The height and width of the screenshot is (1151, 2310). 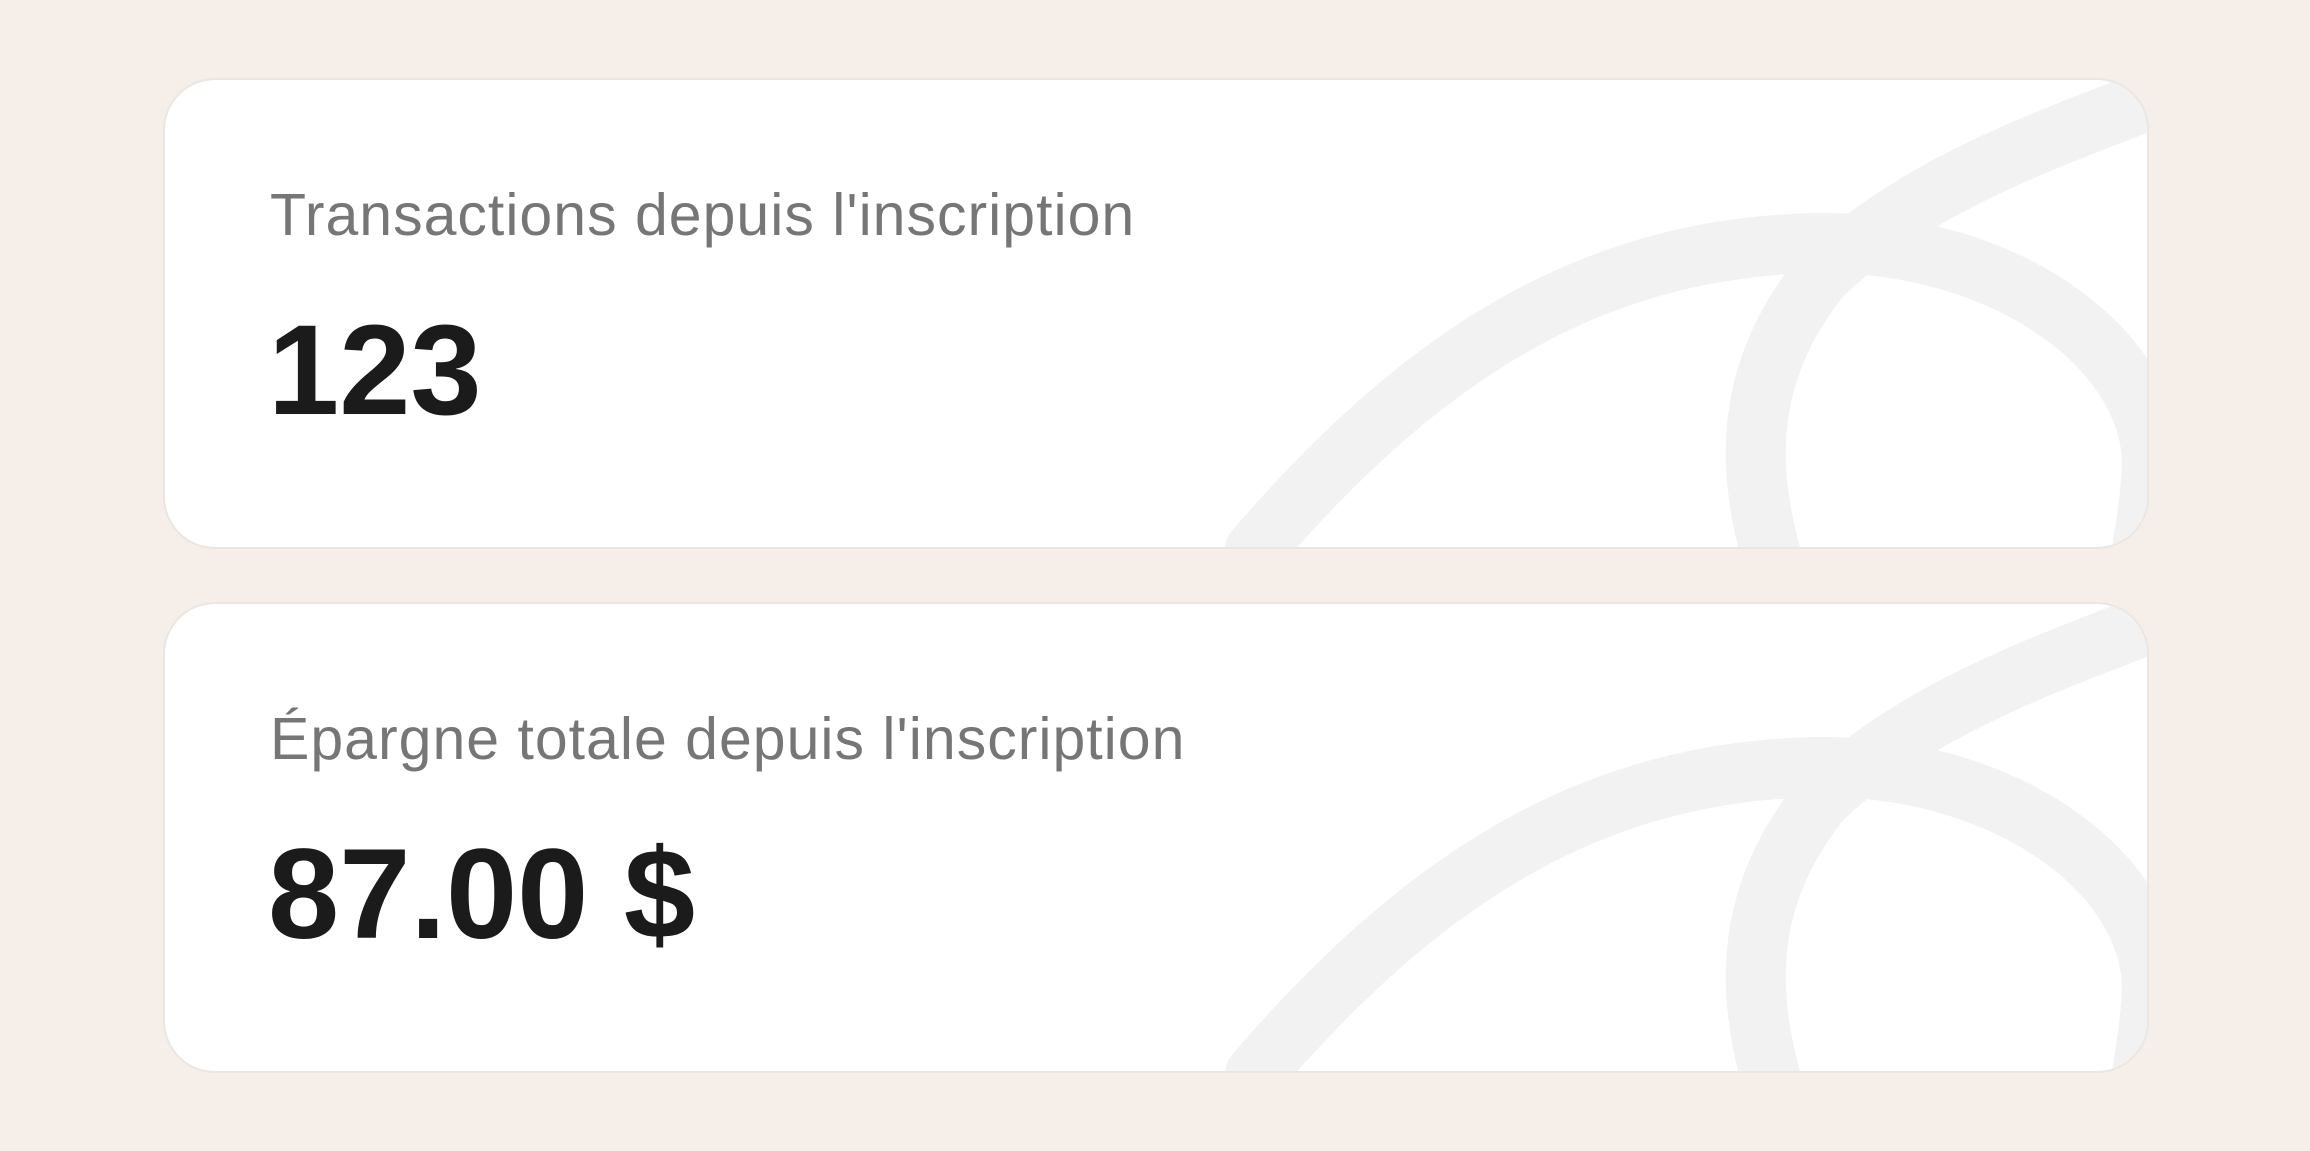 I want to click on total-savings-value: 87.00 $, so click(x=482, y=894).